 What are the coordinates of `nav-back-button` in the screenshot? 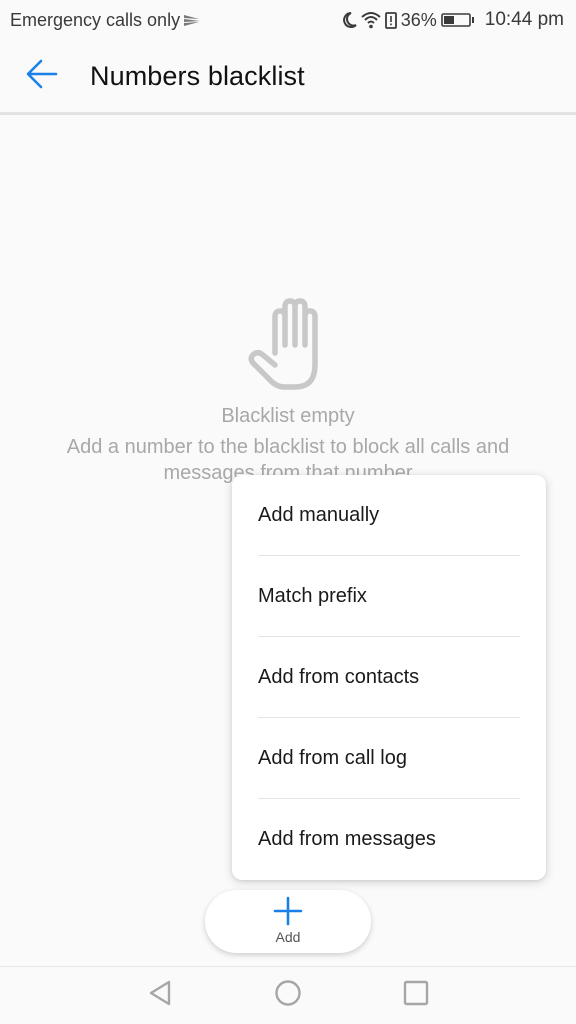 It's located at (160, 995).